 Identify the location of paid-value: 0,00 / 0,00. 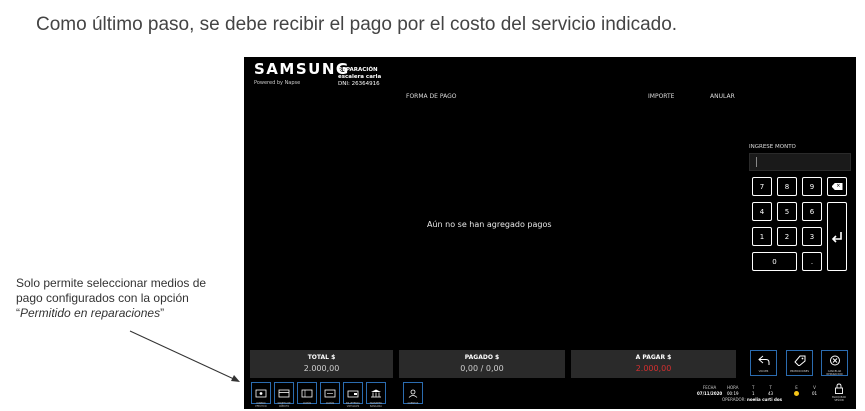
(482, 368).